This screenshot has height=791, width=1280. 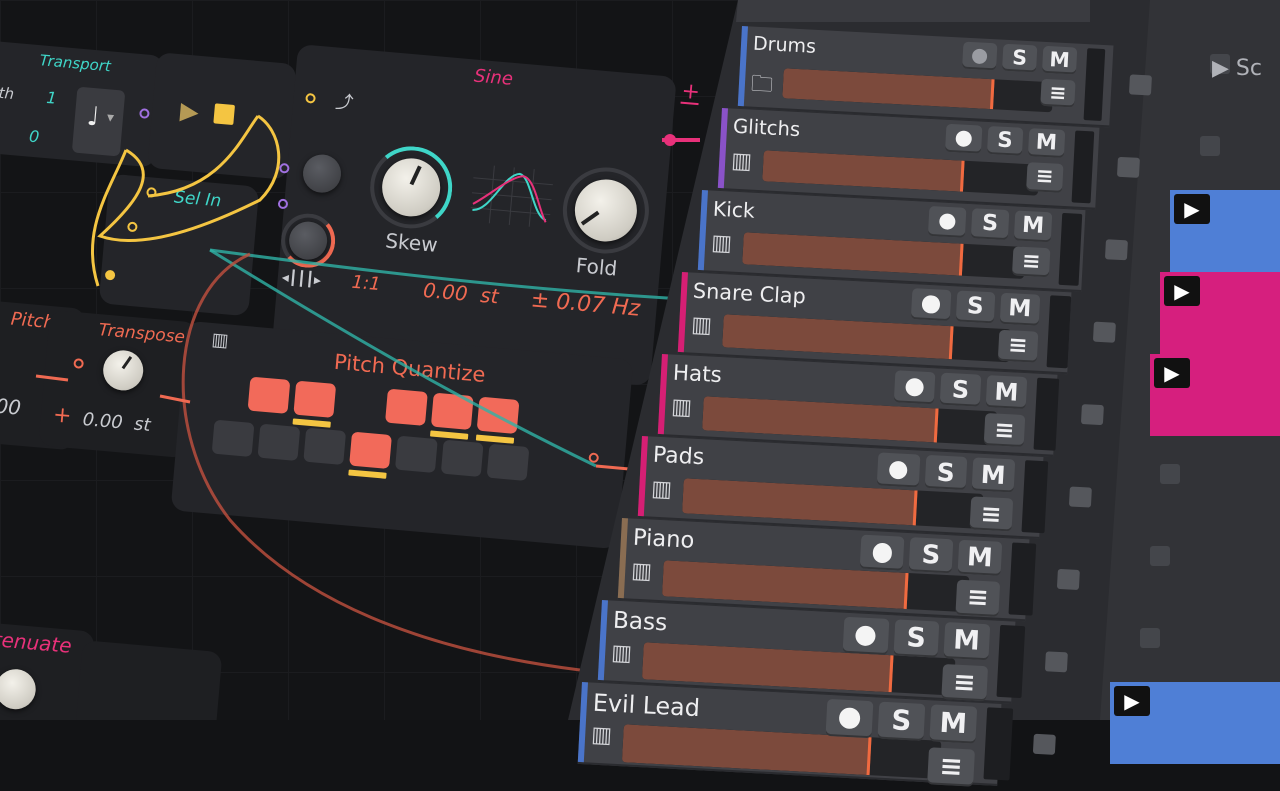 What do you see at coordinates (766, 128) in the screenshot?
I see `track-name: Glitchs` at bounding box center [766, 128].